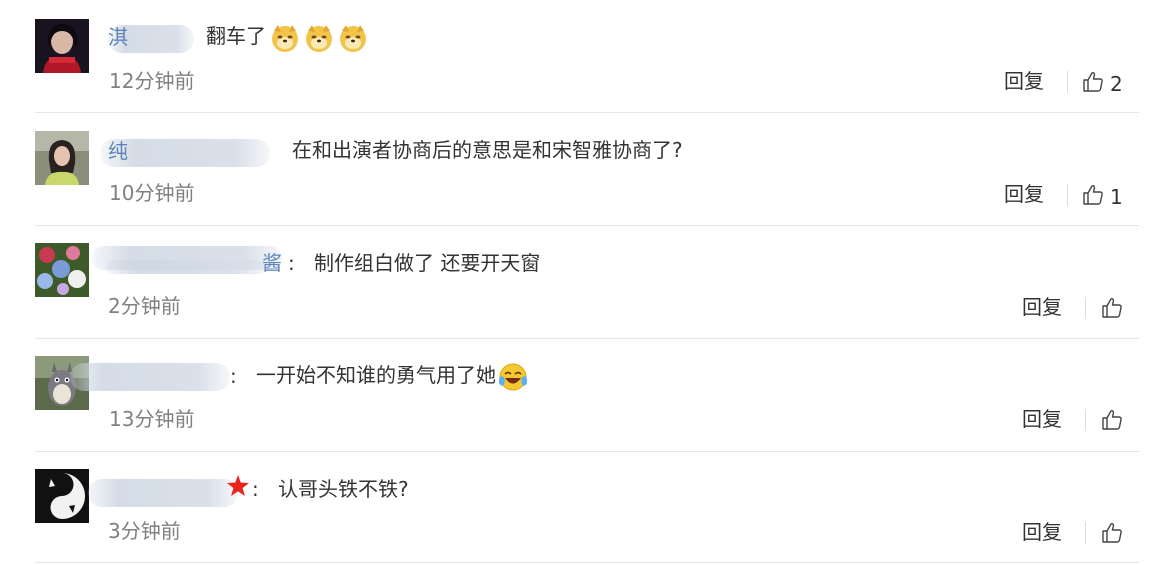 The height and width of the screenshot is (565, 1149). I want to click on comment-time: 10分钟前, so click(152, 193).